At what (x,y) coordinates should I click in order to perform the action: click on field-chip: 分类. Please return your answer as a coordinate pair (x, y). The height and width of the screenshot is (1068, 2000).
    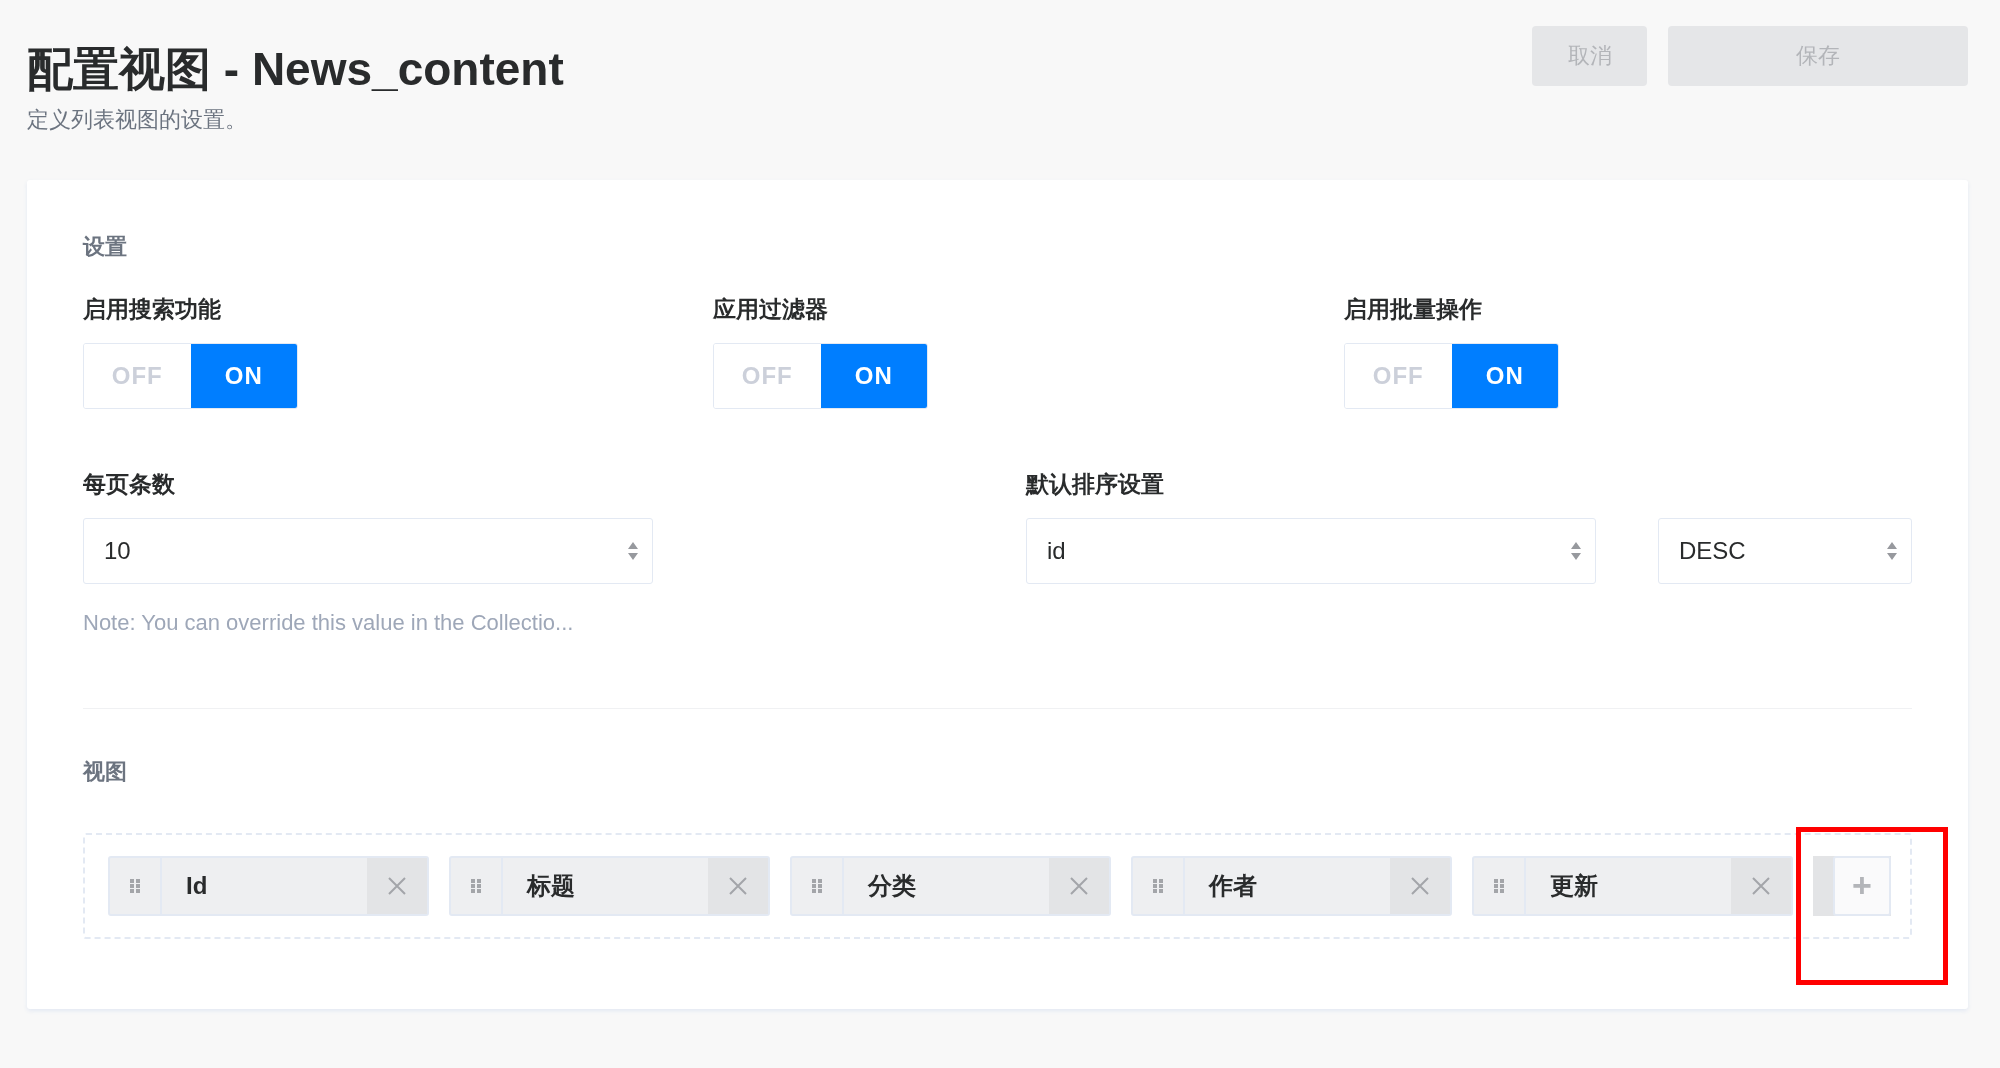
    Looking at the image, I should click on (950, 885).